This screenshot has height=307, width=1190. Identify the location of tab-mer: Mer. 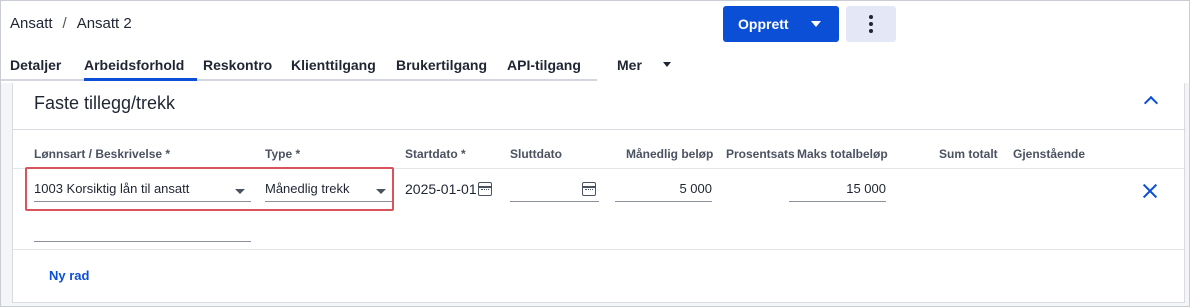
(629, 65).